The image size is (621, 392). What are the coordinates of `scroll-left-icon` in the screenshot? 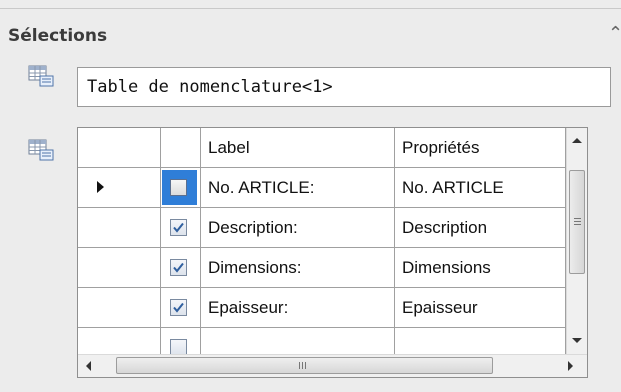 It's located at (88, 366).